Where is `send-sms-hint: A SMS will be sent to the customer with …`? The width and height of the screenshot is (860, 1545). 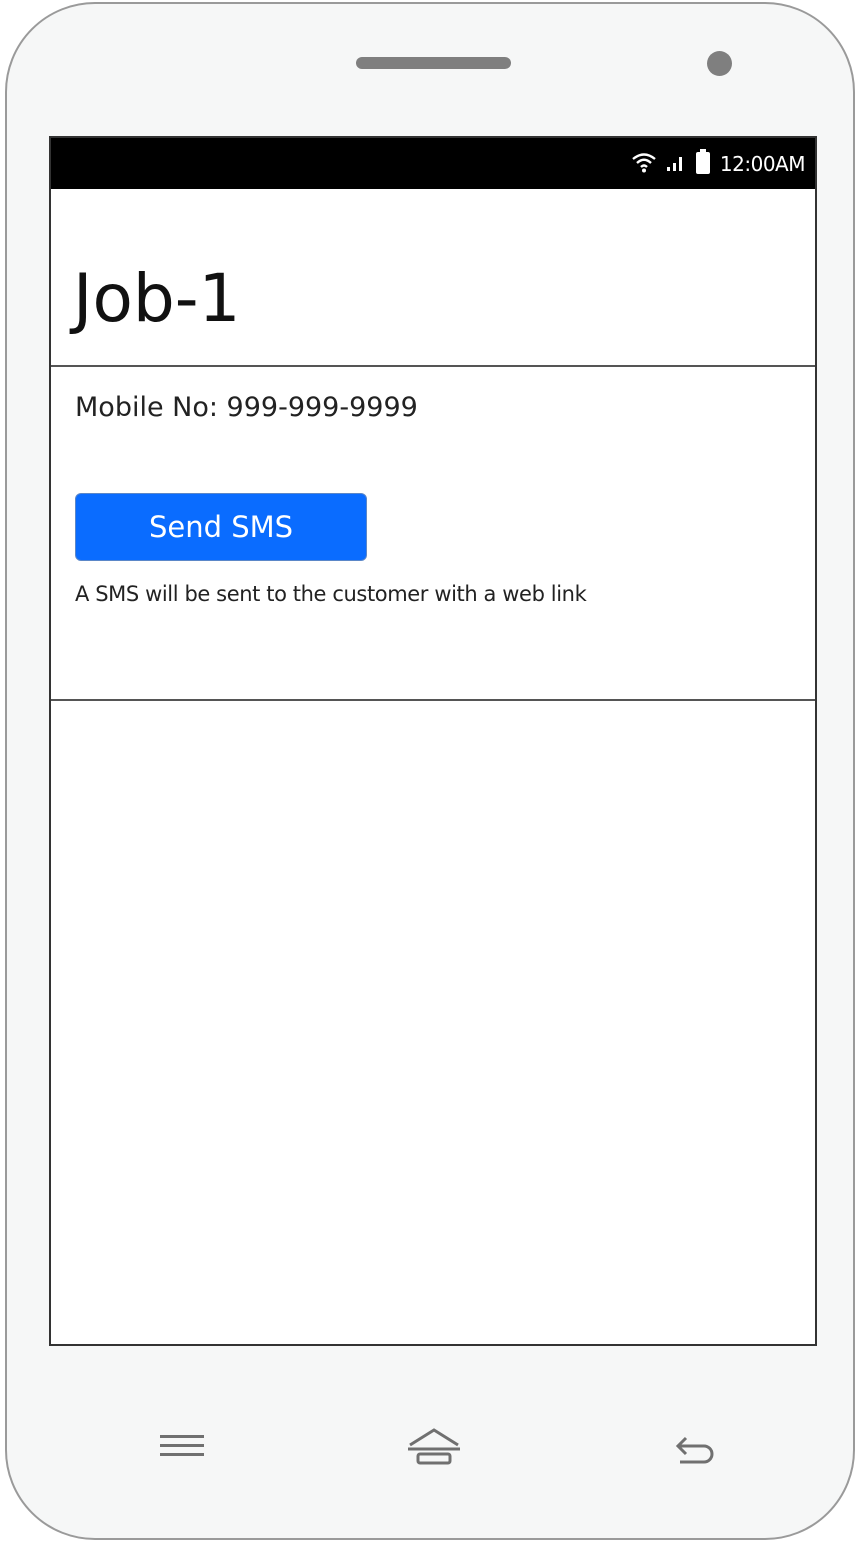
send-sms-hint: A SMS will be sent to the customer with … is located at coordinates (331, 594).